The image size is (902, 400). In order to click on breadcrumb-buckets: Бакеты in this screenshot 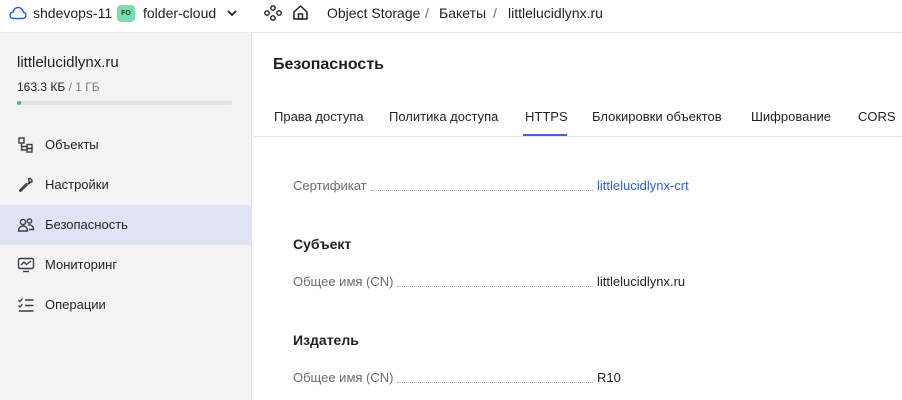, I will do `click(462, 13)`.